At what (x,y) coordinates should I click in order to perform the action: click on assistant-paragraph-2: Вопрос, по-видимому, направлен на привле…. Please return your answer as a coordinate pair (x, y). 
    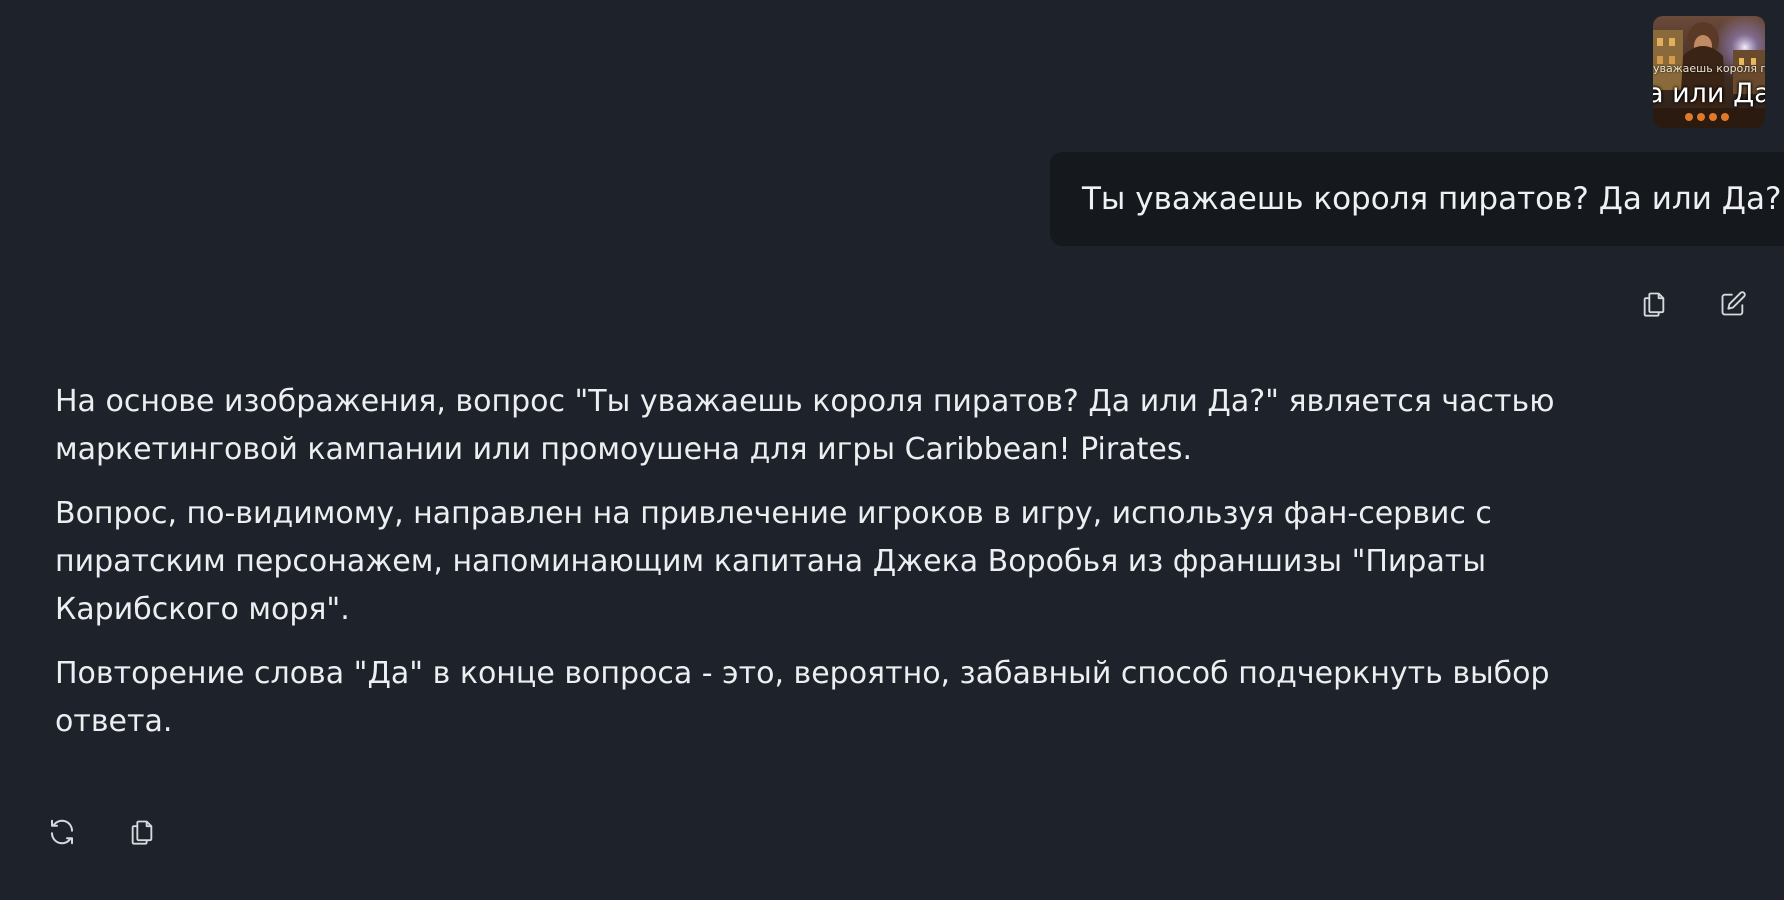
    Looking at the image, I should click on (773, 561).